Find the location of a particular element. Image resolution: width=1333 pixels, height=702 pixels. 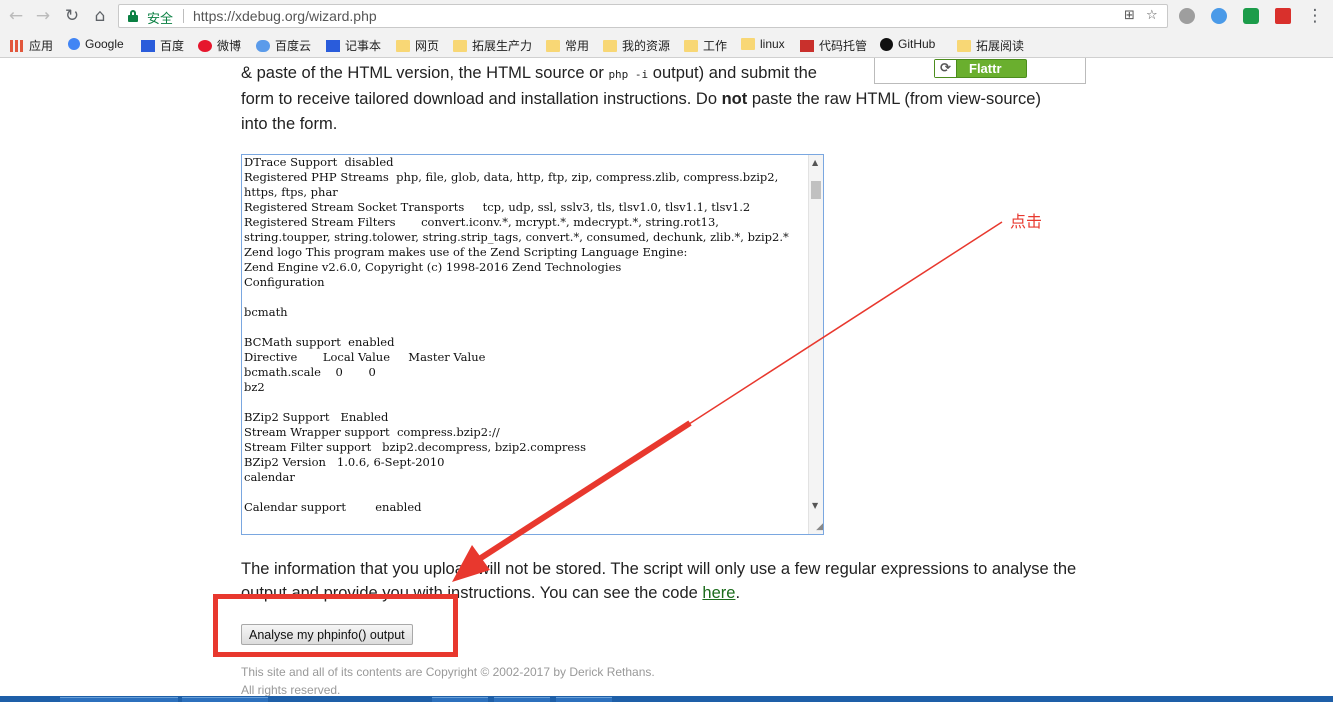

bookmark-baidu: 百度 is located at coordinates (162, 45).